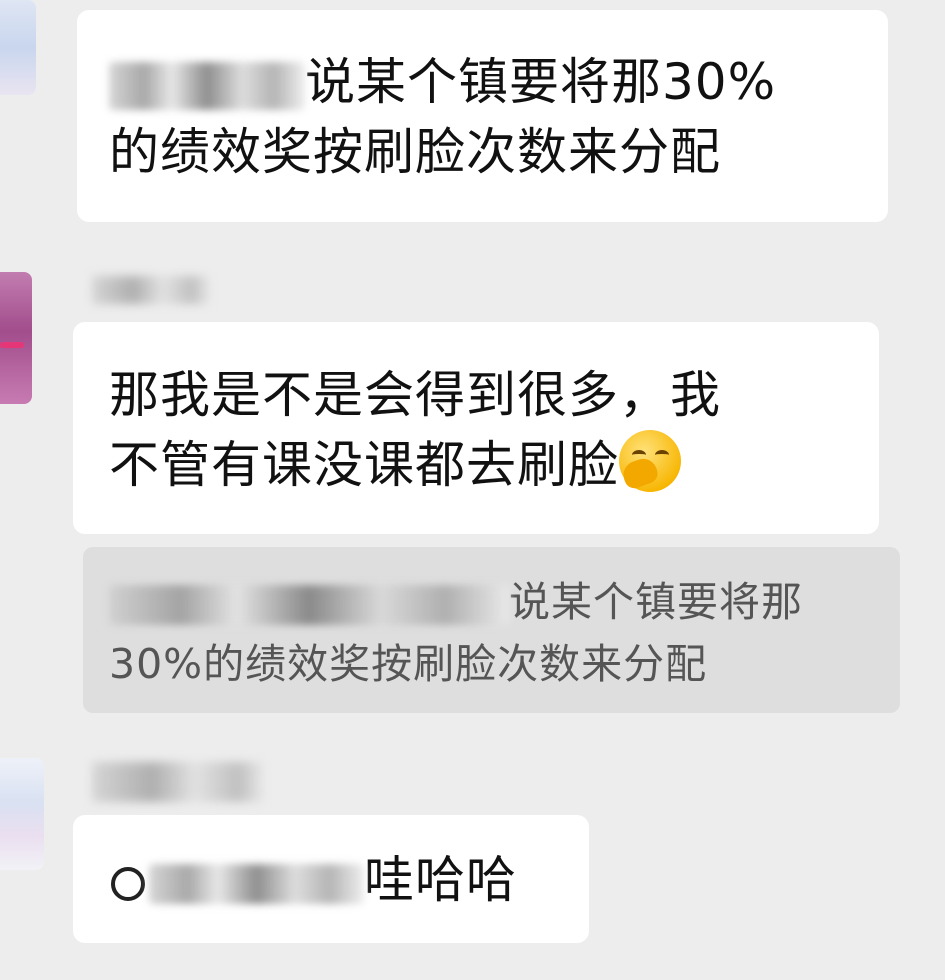 The width and height of the screenshot is (945, 980). Describe the element at coordinates (498, 82) in the screenshot. I see `message-1-line-1: 说某个镇要将那30%` at that location.